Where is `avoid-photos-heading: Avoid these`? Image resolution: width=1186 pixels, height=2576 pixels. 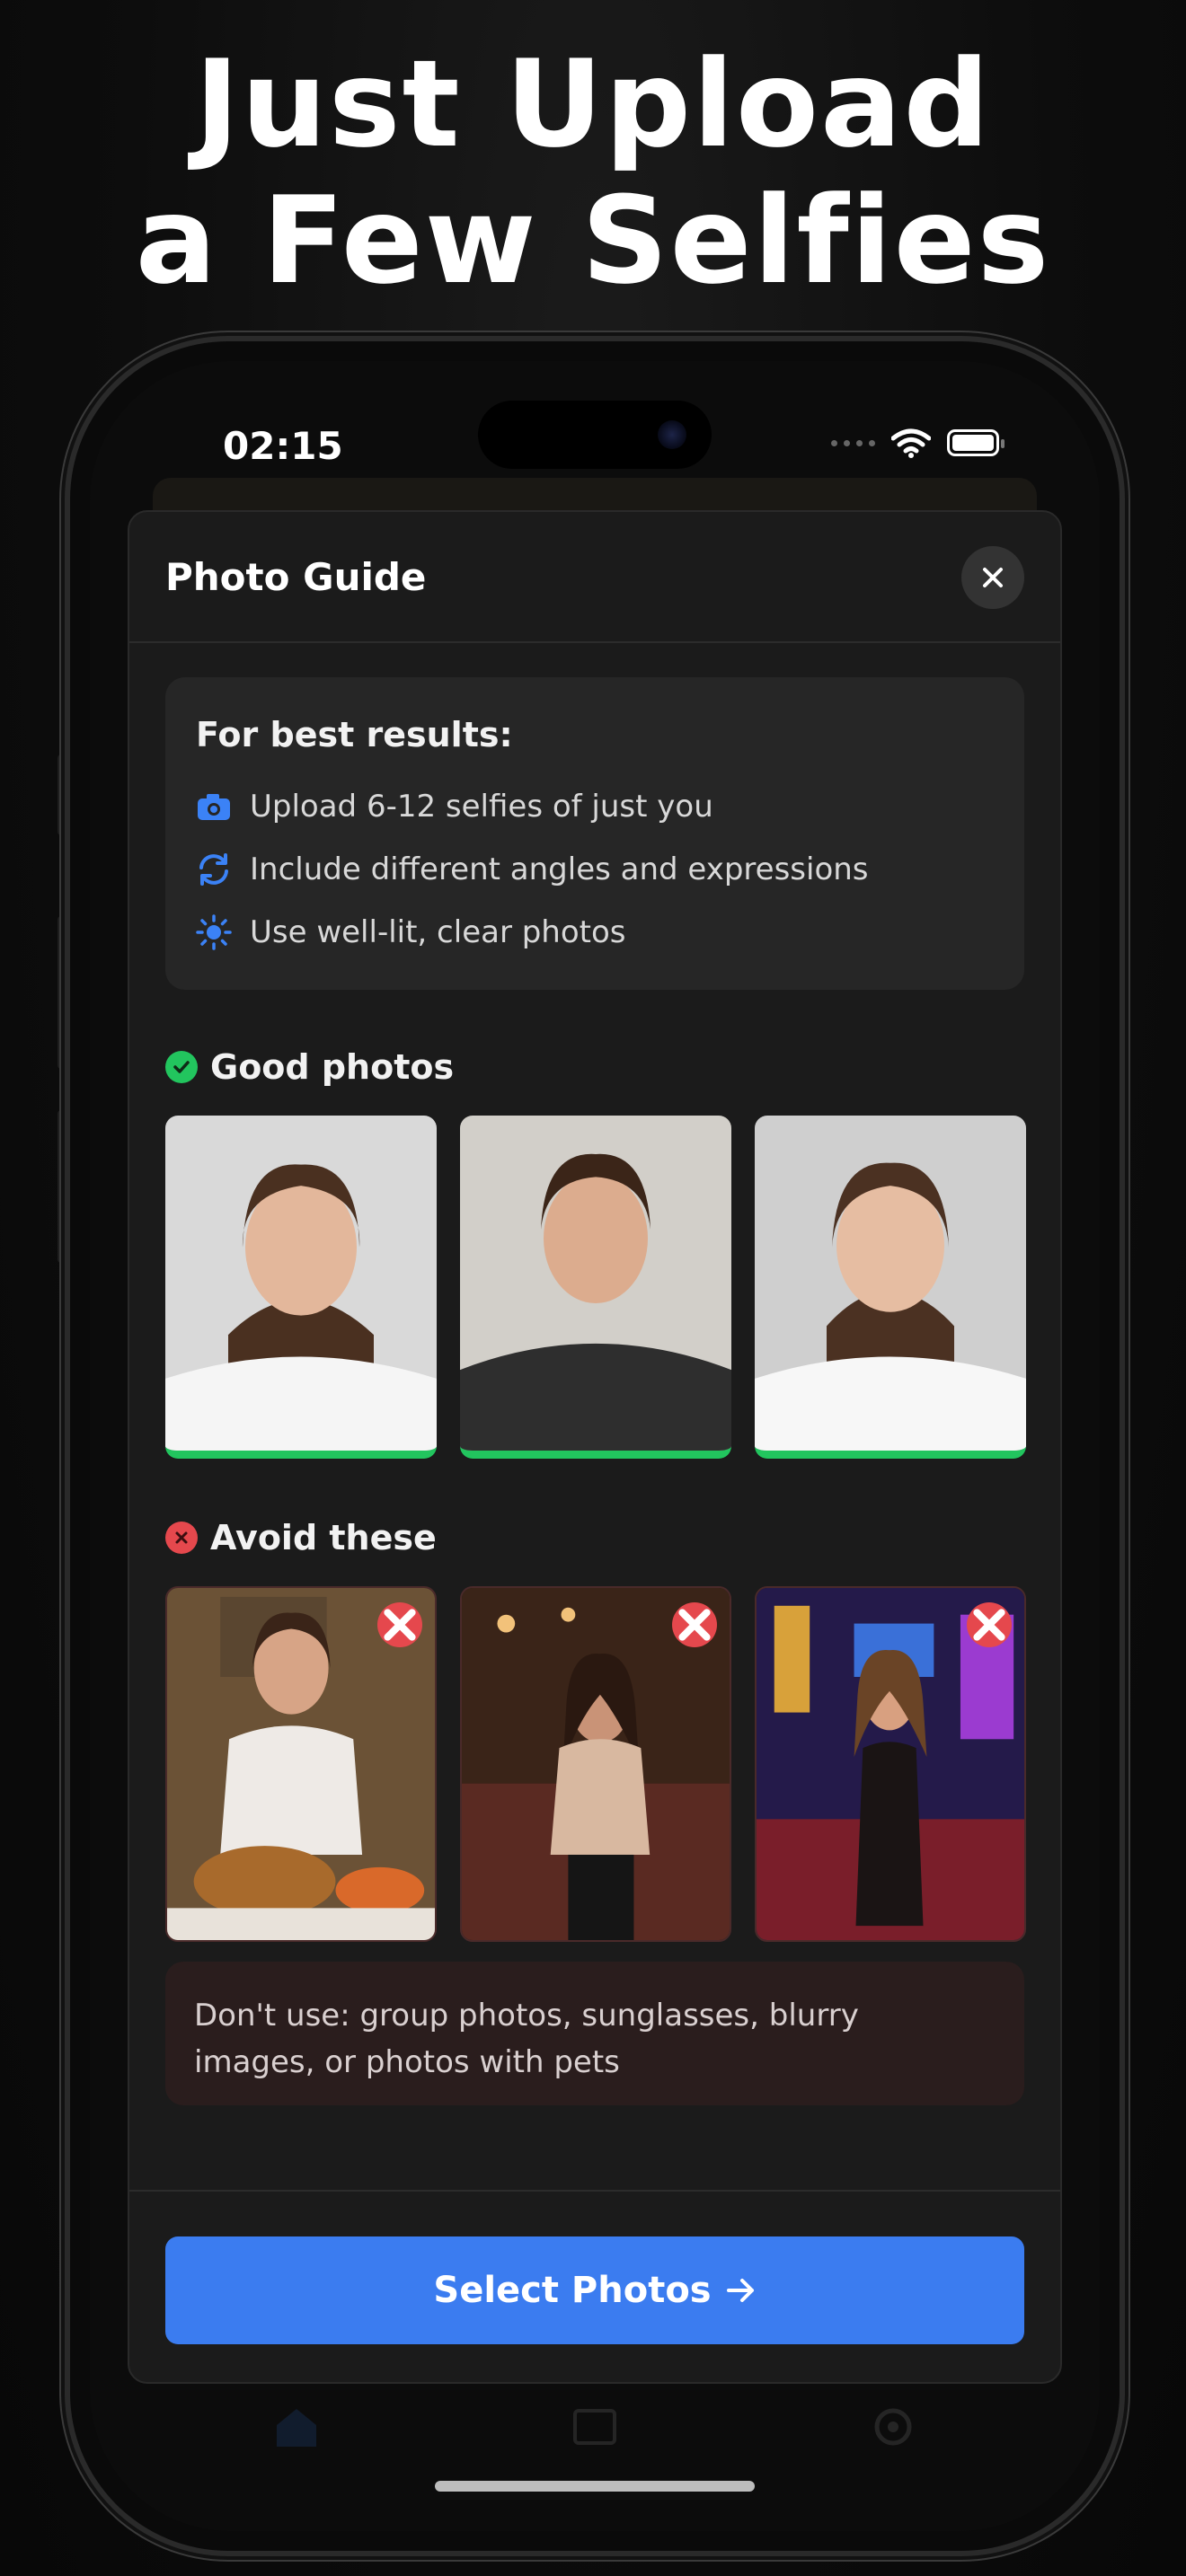 avoid-photos-heading: Avoid these is located at coordinates (301, 1537).